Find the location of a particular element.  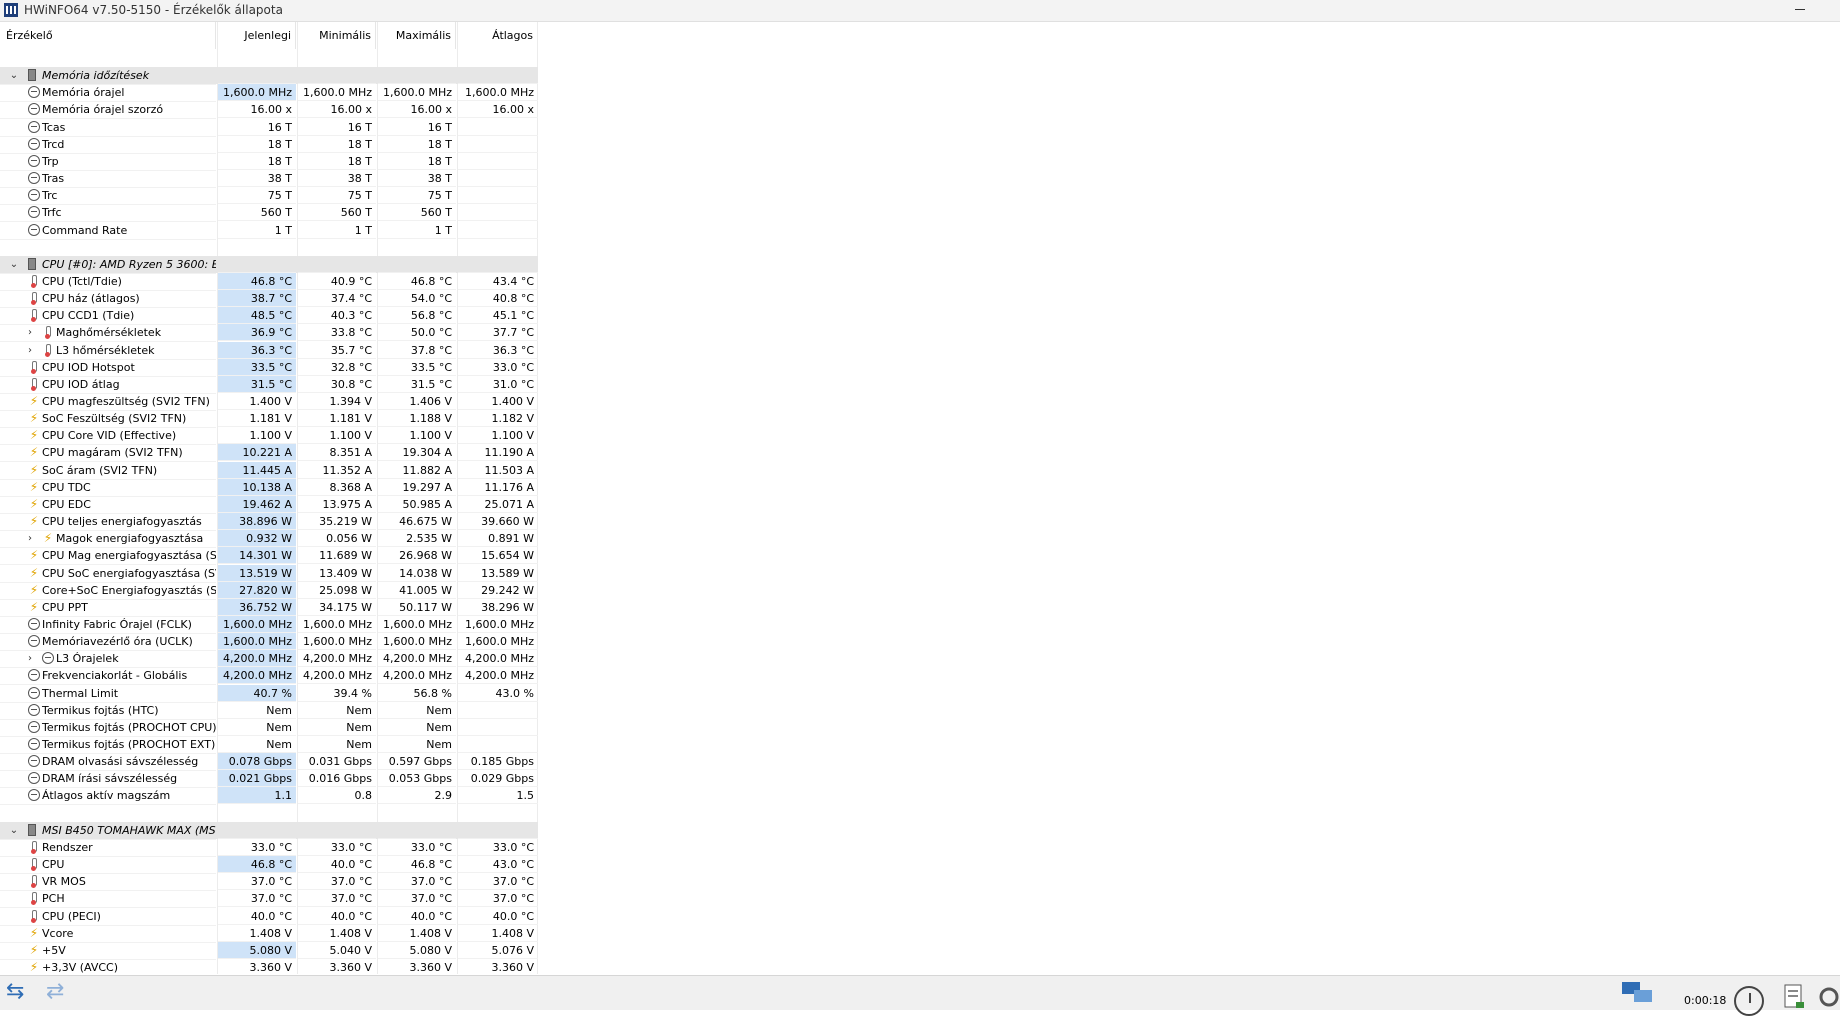

maximum-value: 2.9 is located at coordinates (417, 796).